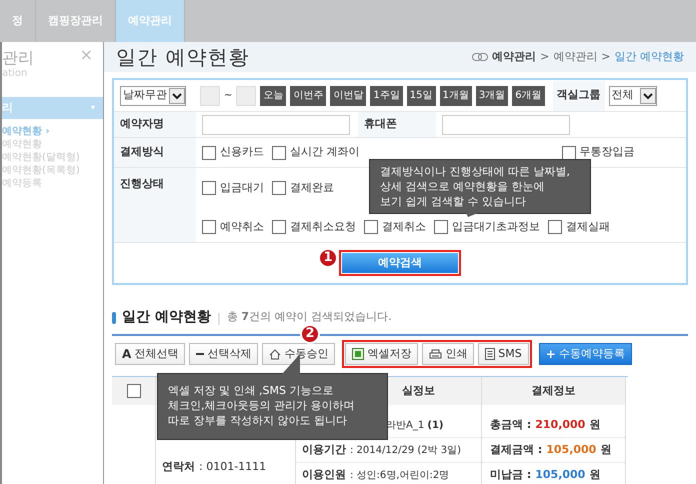 Image resolution: width=696 pixels, height=484 pixels. Describe the element at coordinates (400, 475) in the screenshot. I see `field-value: : 성인:6명,어린이:2명` at that location.